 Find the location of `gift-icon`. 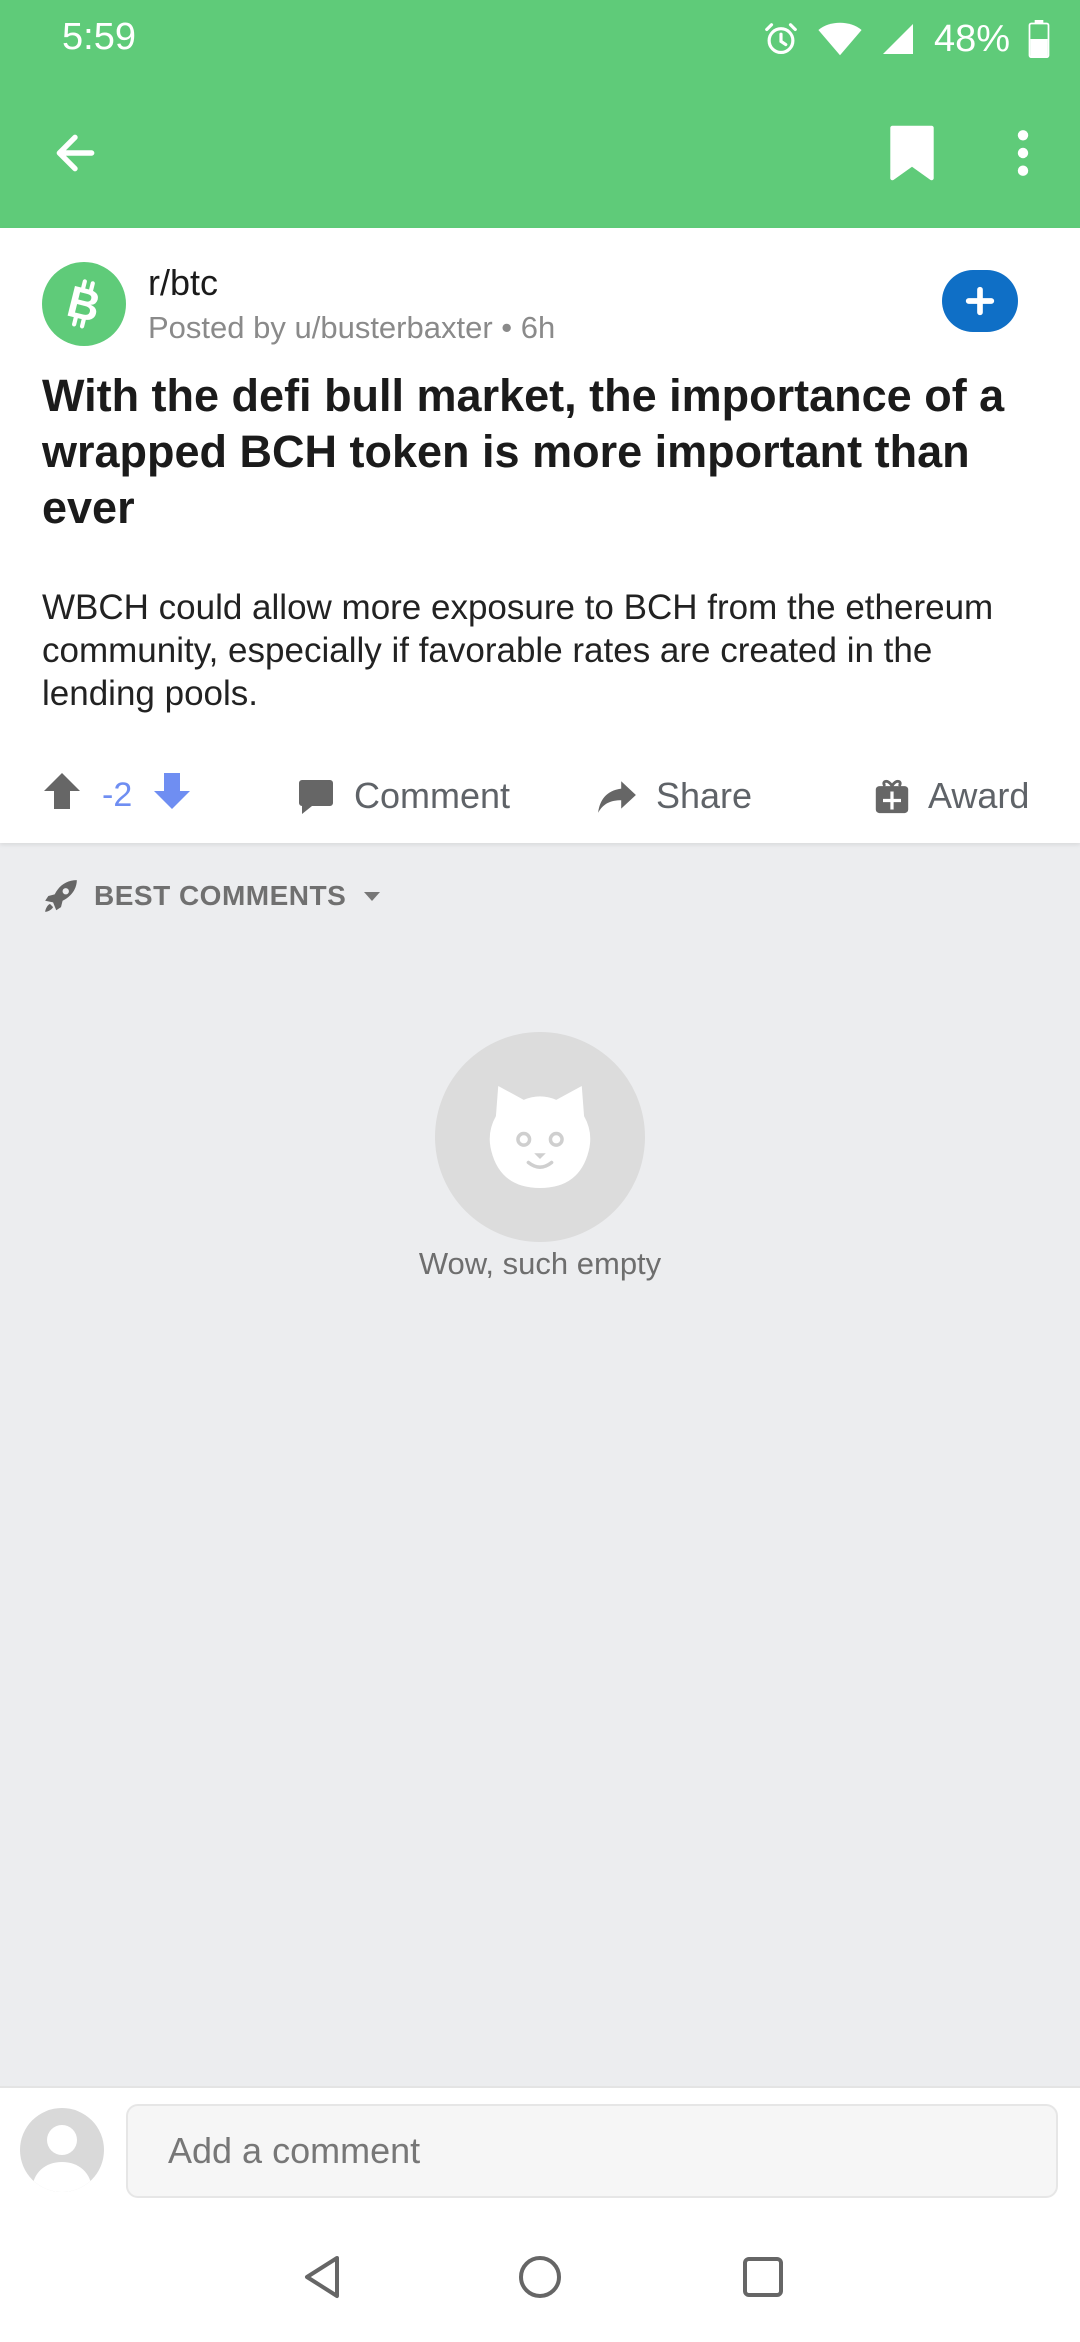

gift-icon is located at coordinates (892, 796).